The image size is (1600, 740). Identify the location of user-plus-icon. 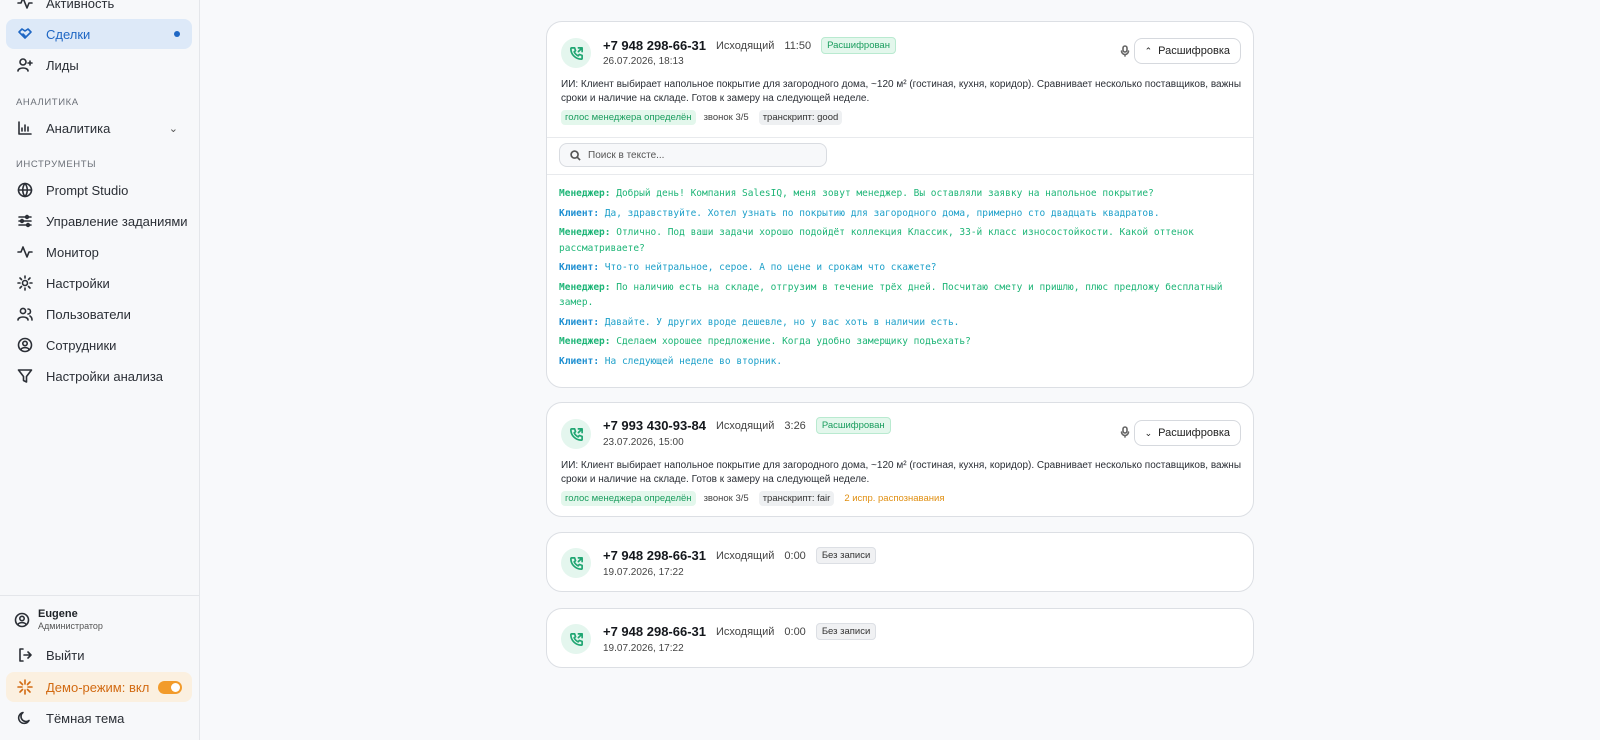
(25, 65).